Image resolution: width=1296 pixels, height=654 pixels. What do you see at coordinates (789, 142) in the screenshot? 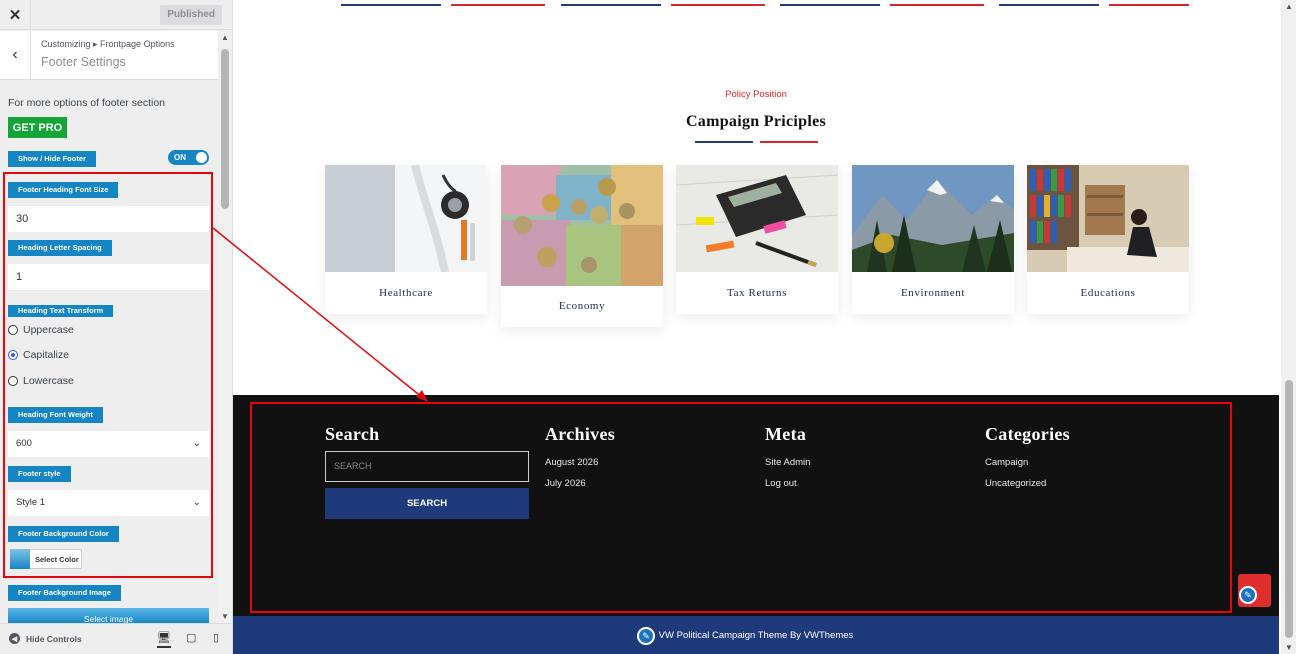
I see `title-underline-red` at bounding box center [789, 142].